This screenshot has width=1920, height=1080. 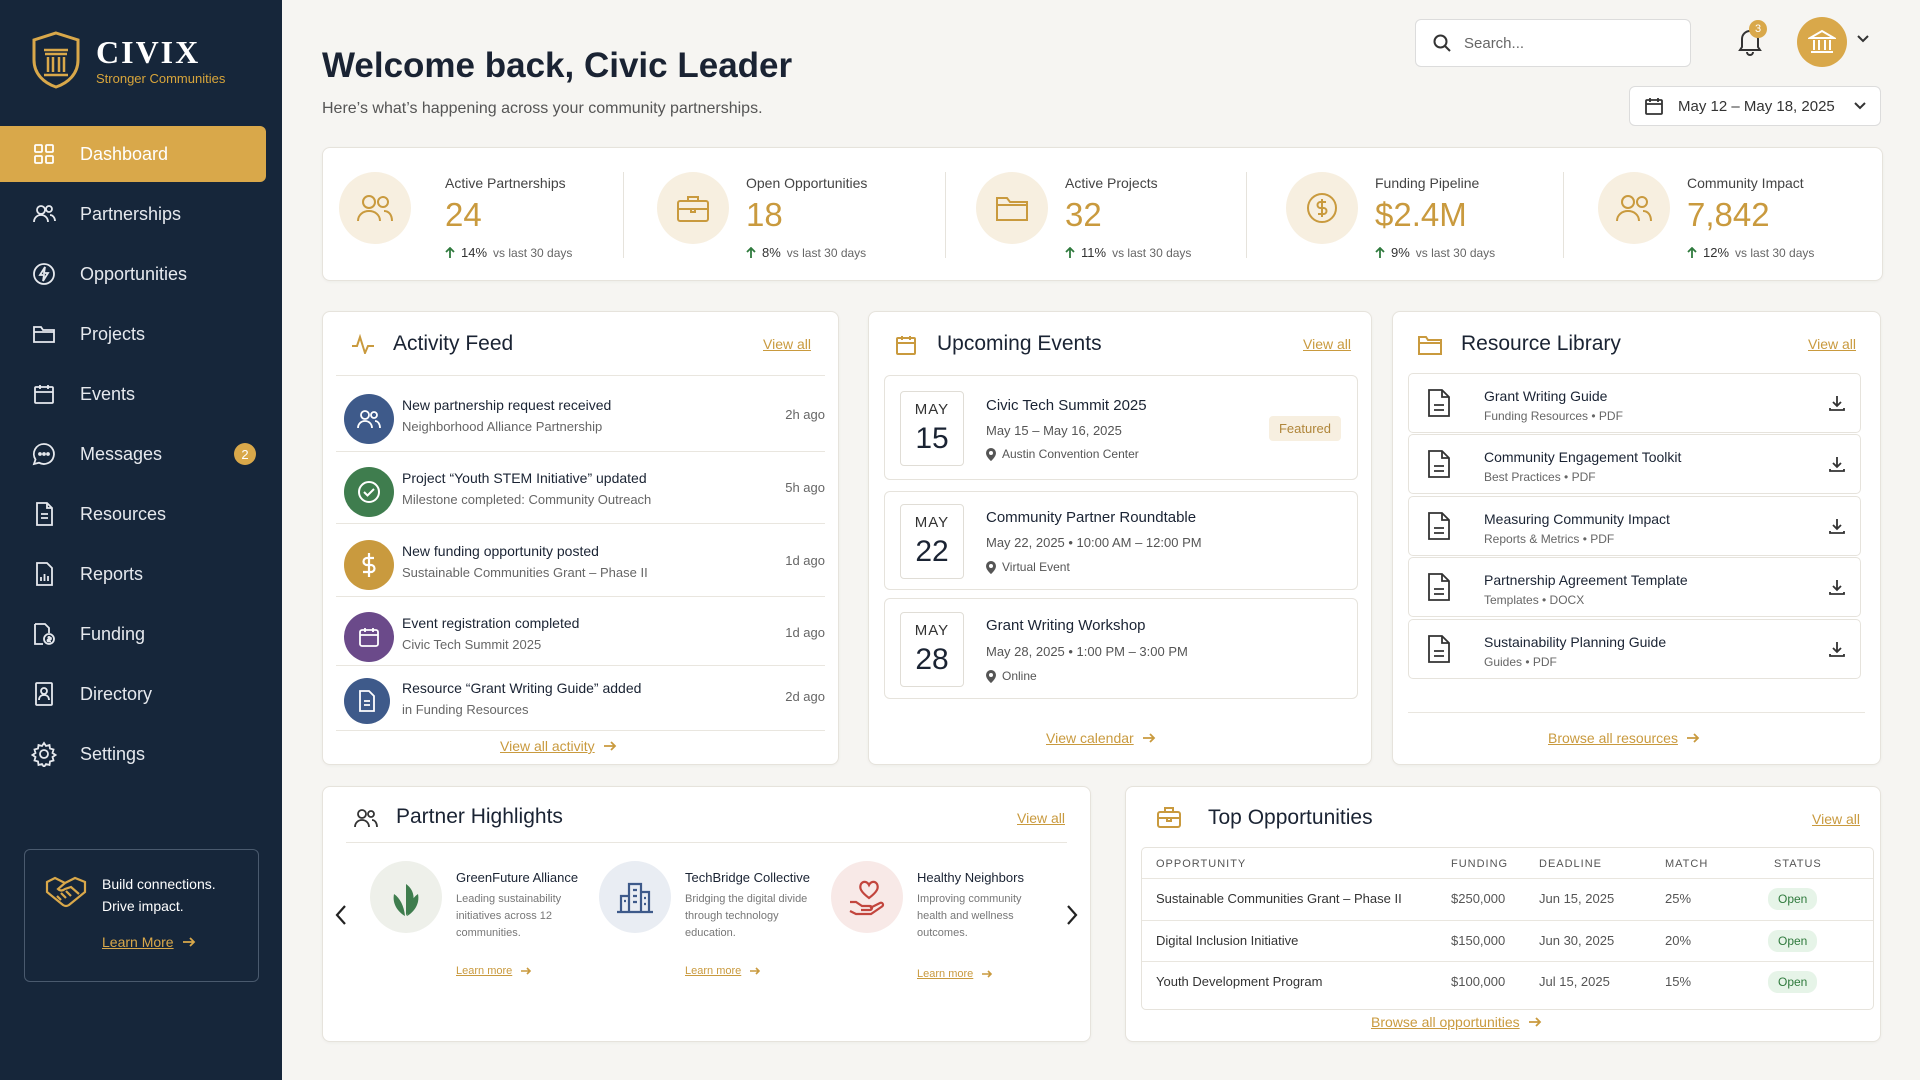 What do you see at coordinates (1540, 477) in the screenshot?
I see `resource-meta: Best Practices • PDF` at bounding box center [1540, 477].